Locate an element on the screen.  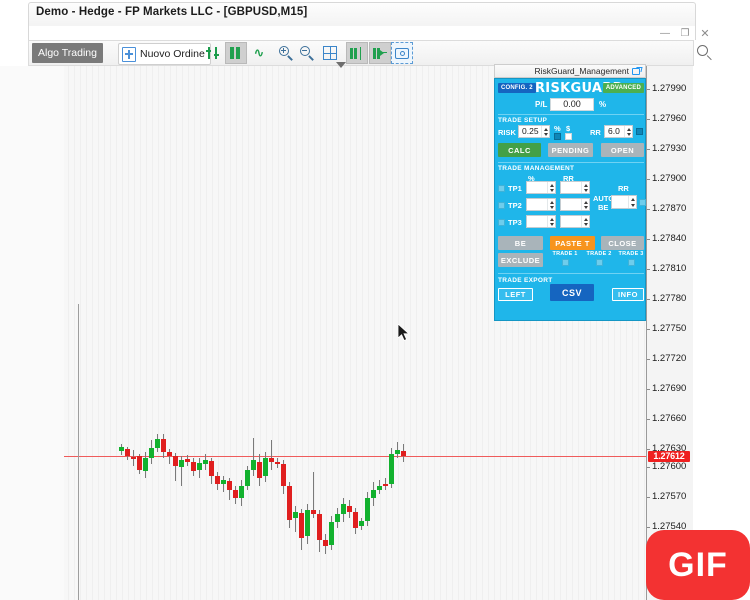
tp3-checkbox is located at coordinates (501, 222).